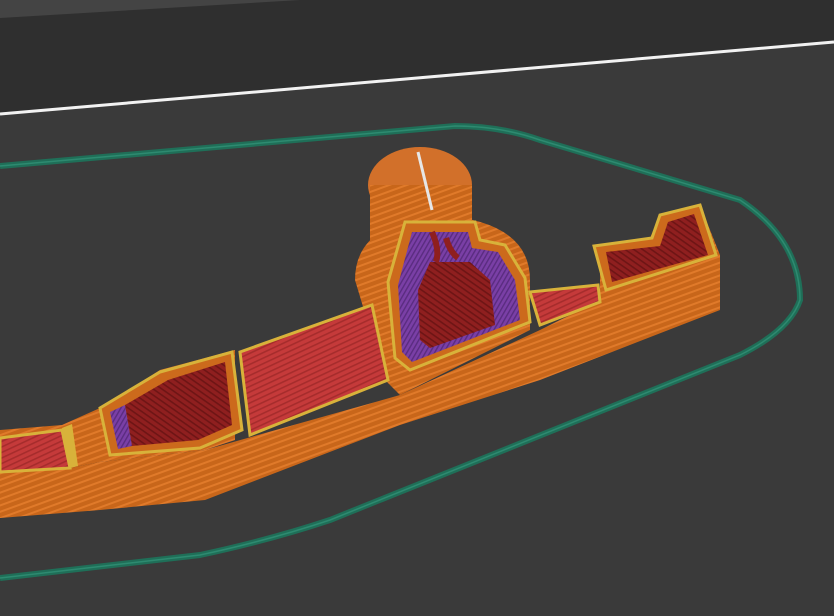 Image resolution: width=834 pixels, height=616 pixels. What do you see at coordinates (36, 451) in the screenshot?
I see `top-solid-infill-left` at bounding box center [36, 451].